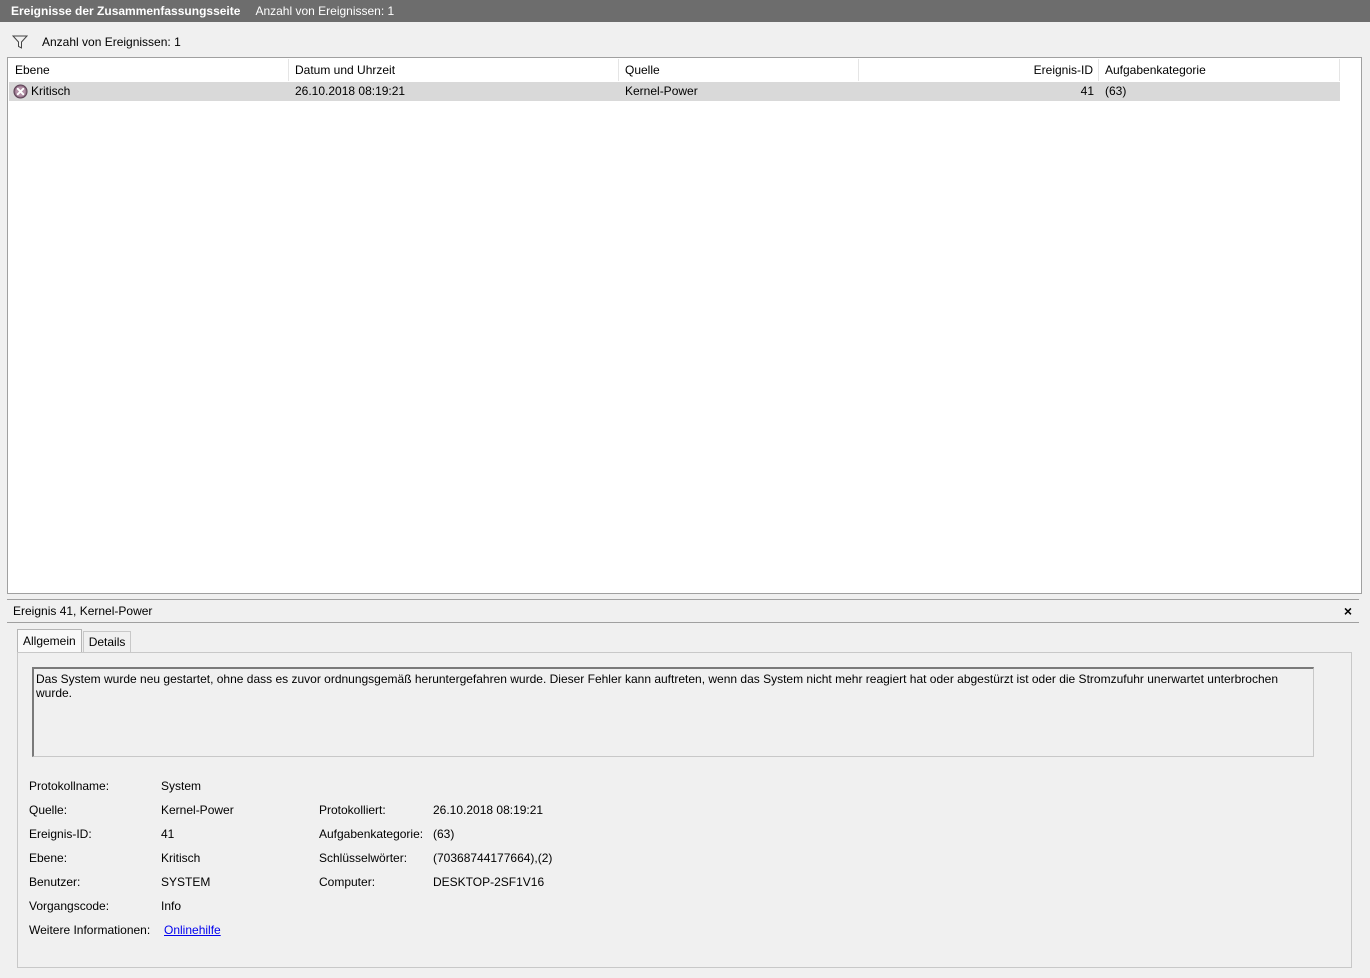  Describe the element at coordinates (371, 834) in the screenshot. I see `label-task-category: Aufgabenkategorie:` at that location.